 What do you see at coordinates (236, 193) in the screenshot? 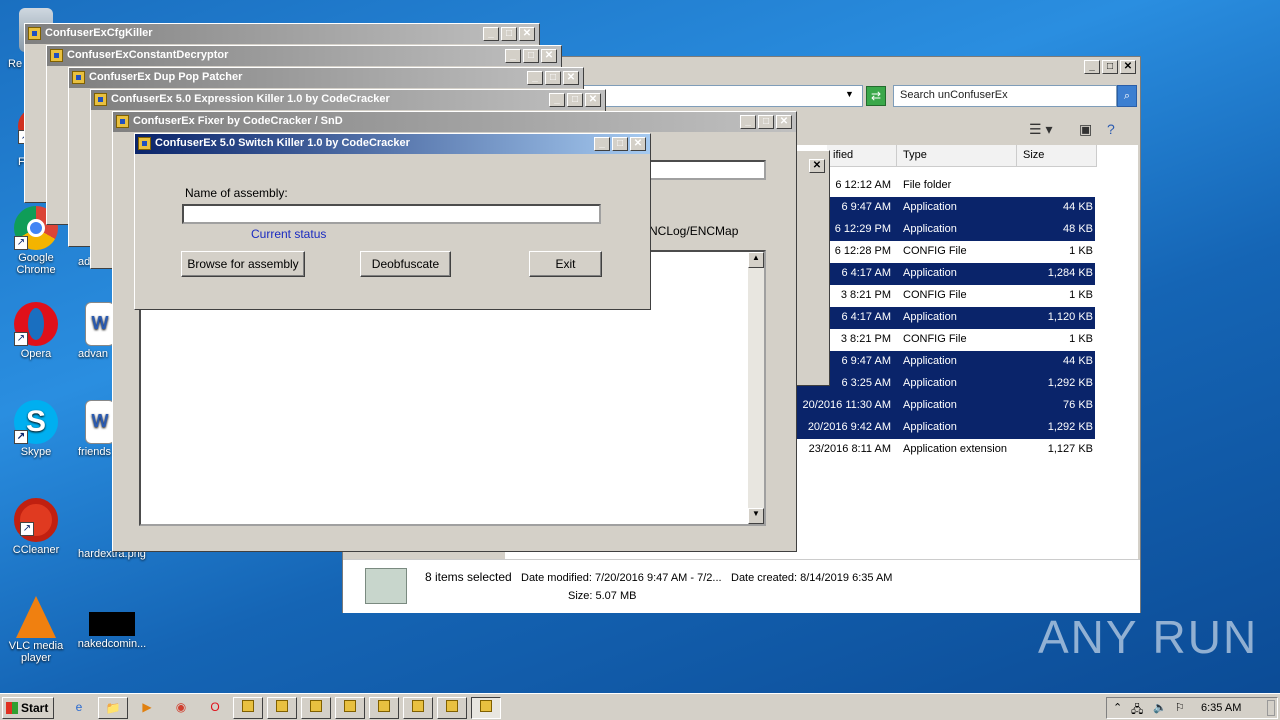
I see `assembly-name-label: Name of assembly:` at bounding box center [236, 193].